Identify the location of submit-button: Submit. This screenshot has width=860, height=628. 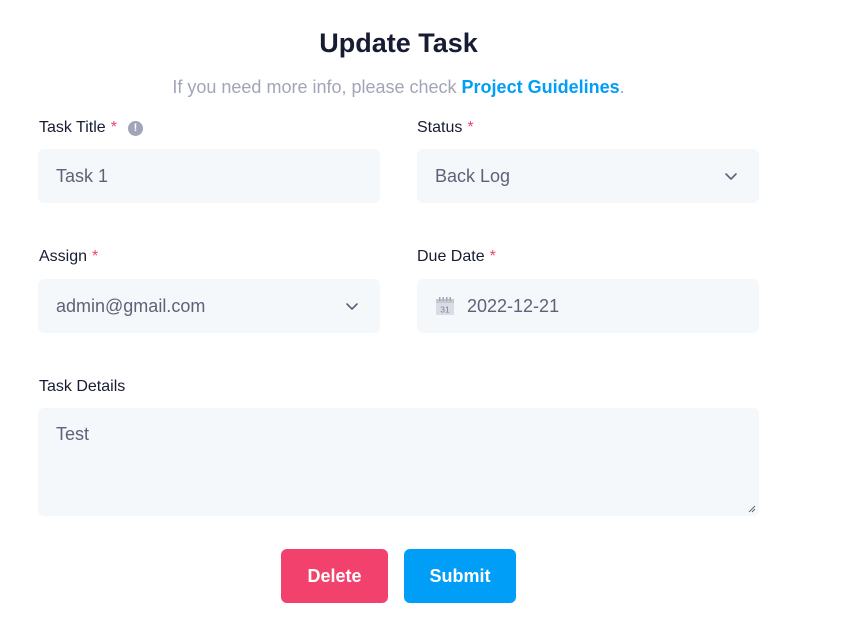
(460, 576).